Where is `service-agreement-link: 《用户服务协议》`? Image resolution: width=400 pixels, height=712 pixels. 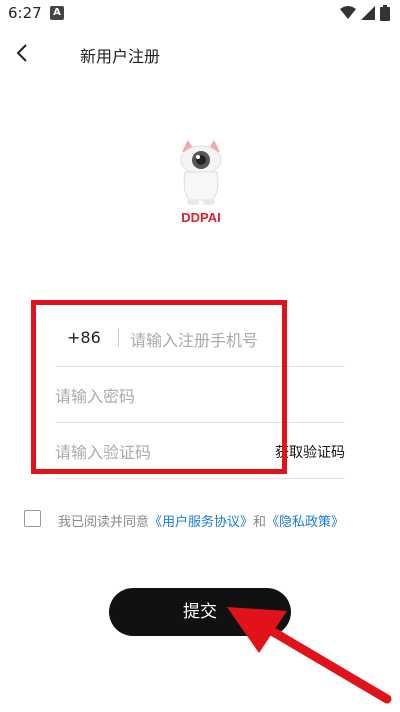
service-agreement-link: 《用户服务协议》 is located at coordinates (201, 522).